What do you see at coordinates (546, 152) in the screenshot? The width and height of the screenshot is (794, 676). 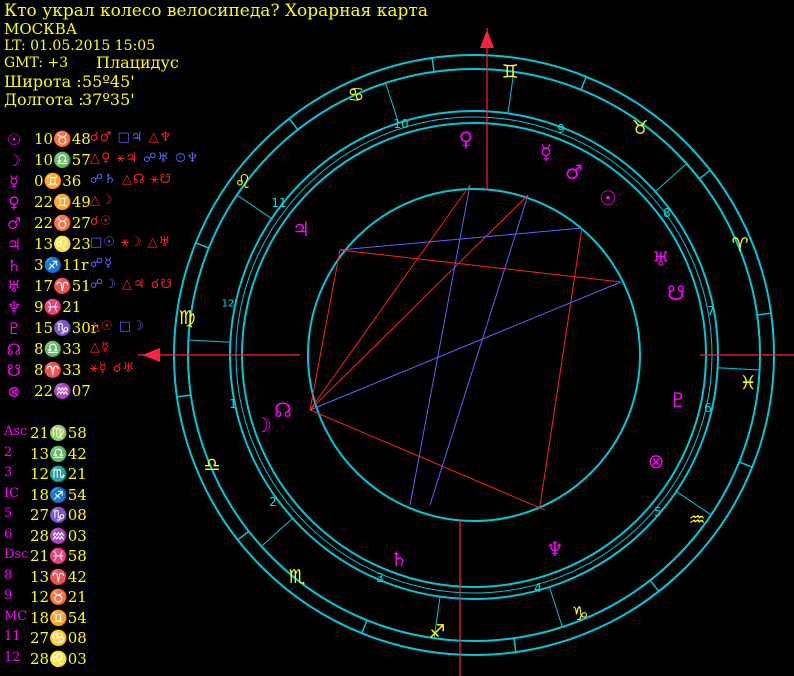 I see `mercury-icon: ☿` at bounding box center [546, 152].